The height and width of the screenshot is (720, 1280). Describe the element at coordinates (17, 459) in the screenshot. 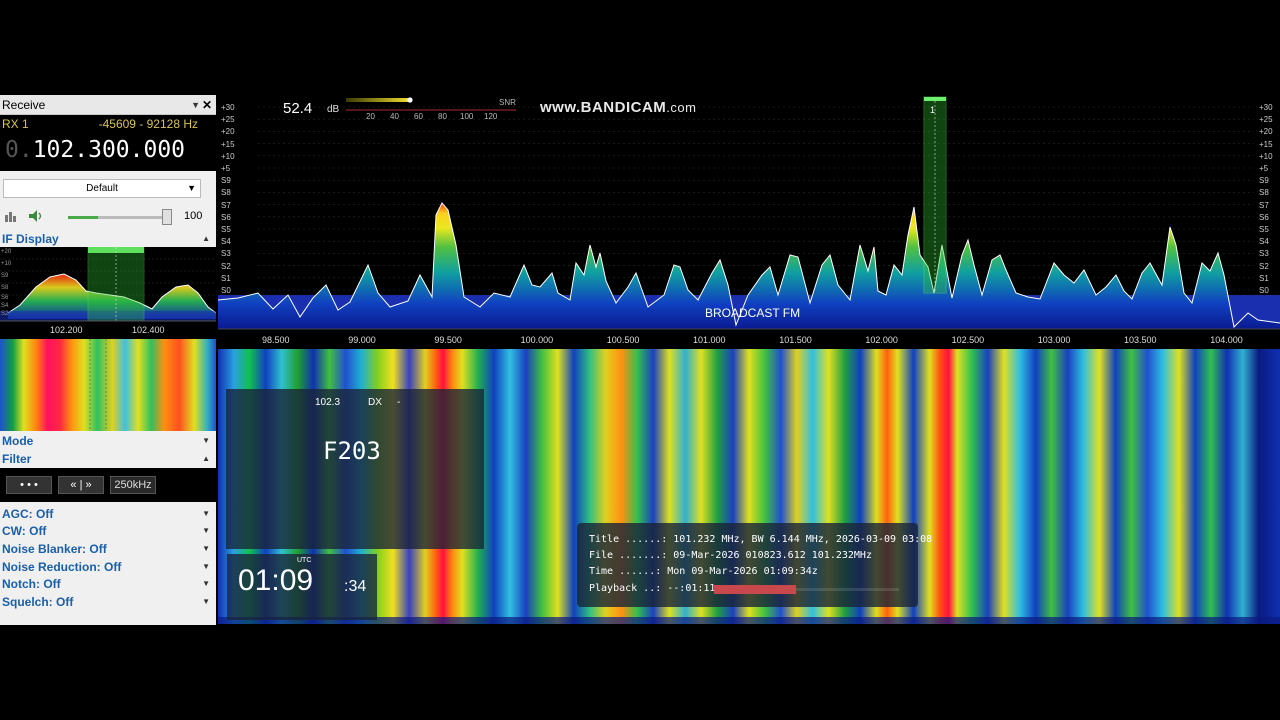

I see `filter-title: Filter` at that location.